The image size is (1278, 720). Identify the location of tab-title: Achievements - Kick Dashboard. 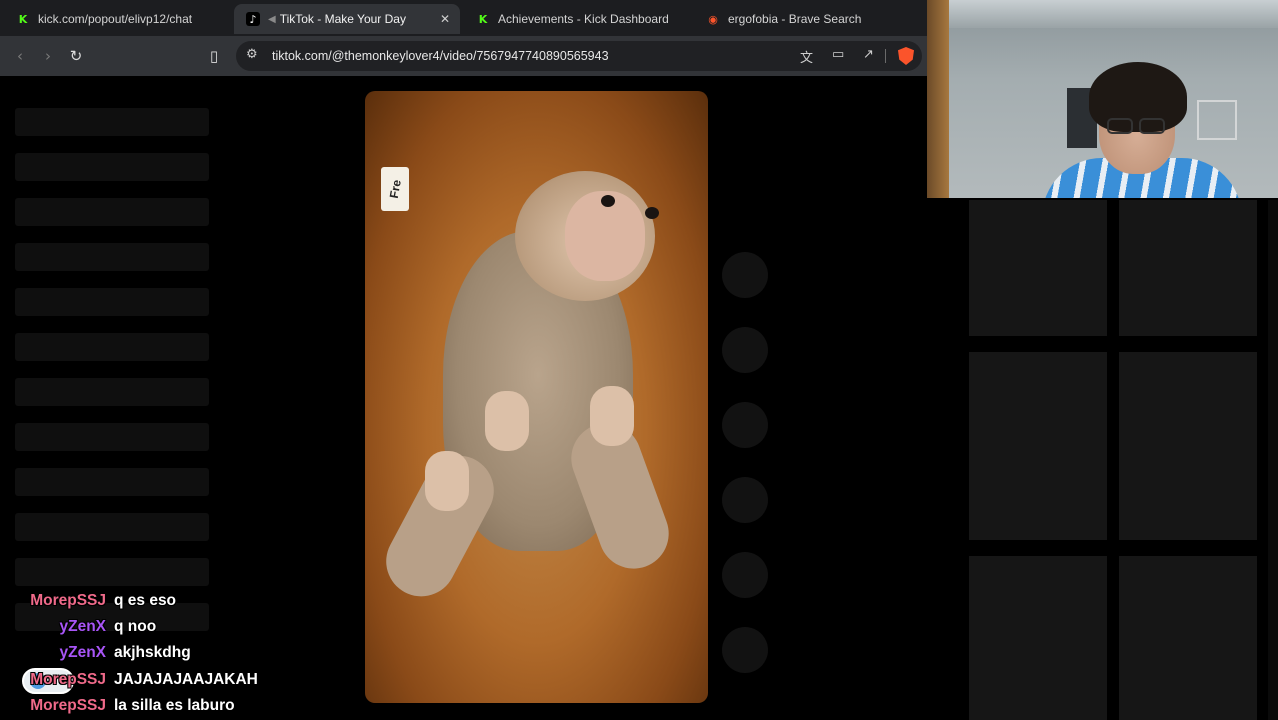
(583, 19).